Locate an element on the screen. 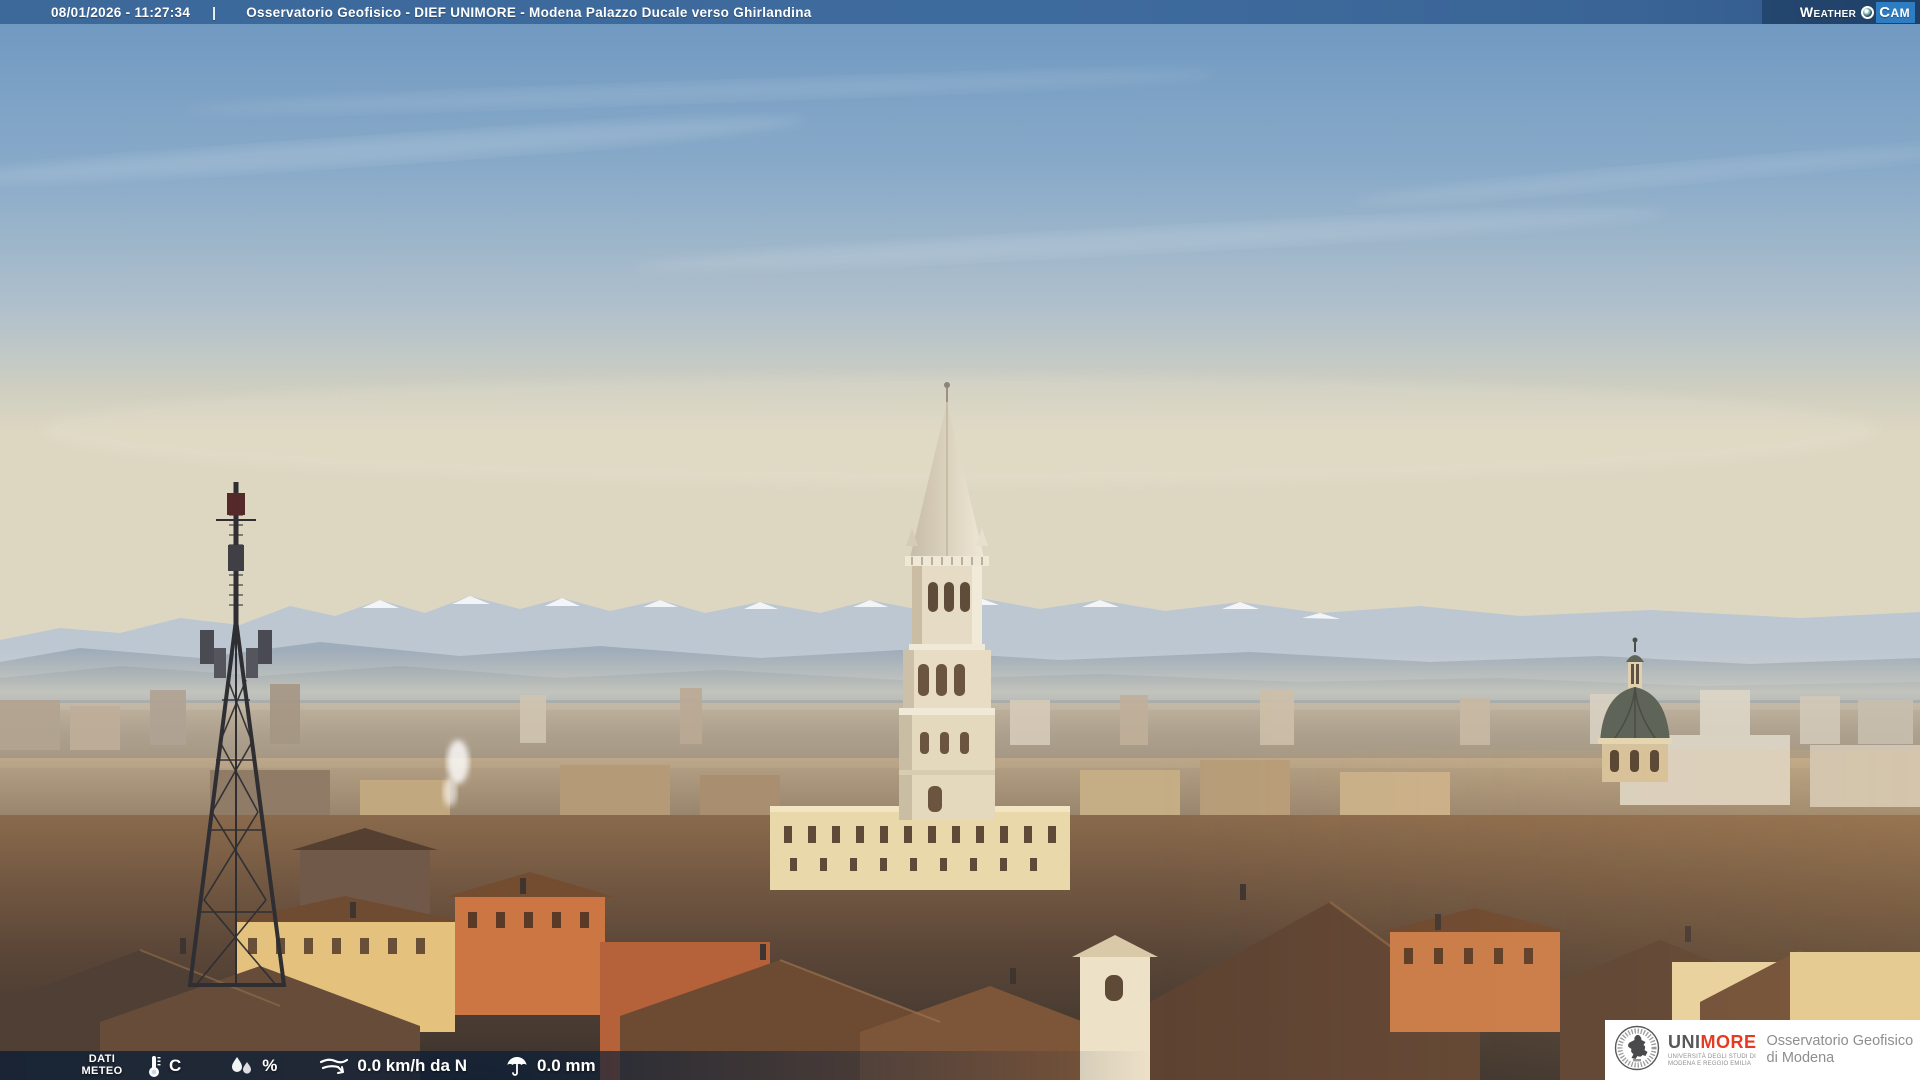 The height and width of the screenshot is (1080, 1920). meteo-data-bar: DATI METEO C % 0.0 km/h da N 0.0 mm is located at coordinates (575, 1065).